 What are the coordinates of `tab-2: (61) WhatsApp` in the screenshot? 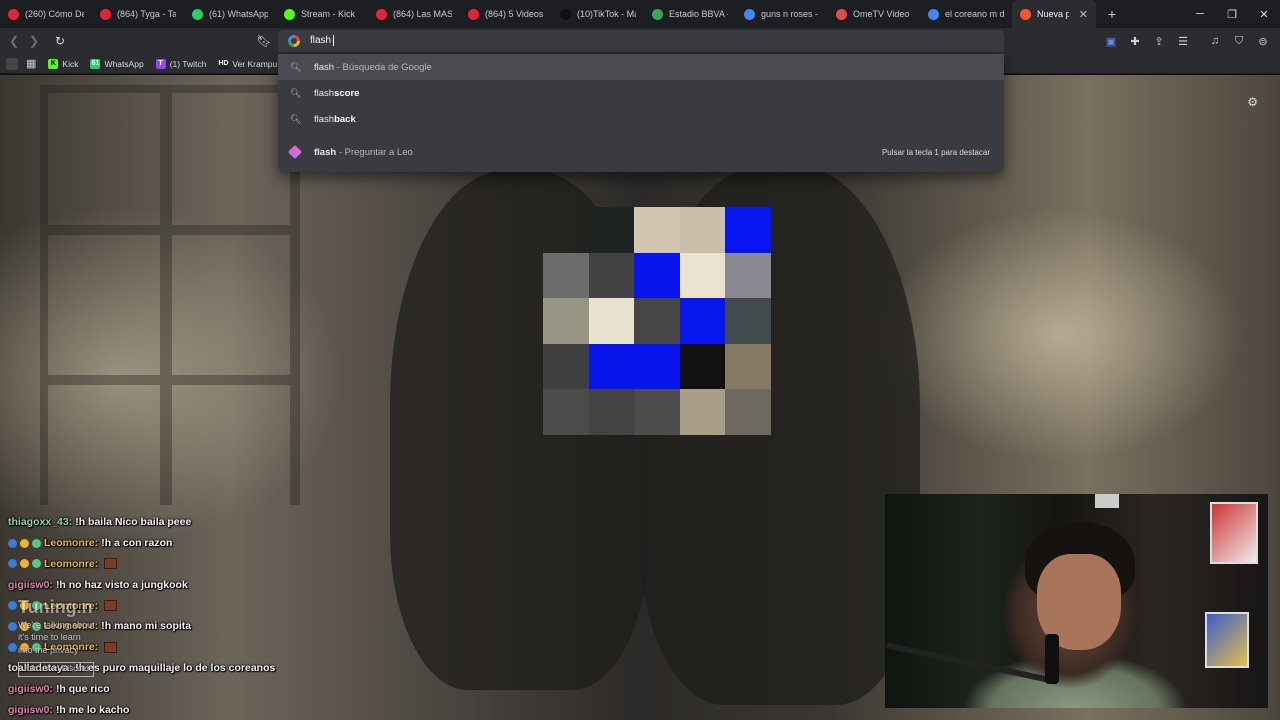 It's located at (230, 14).